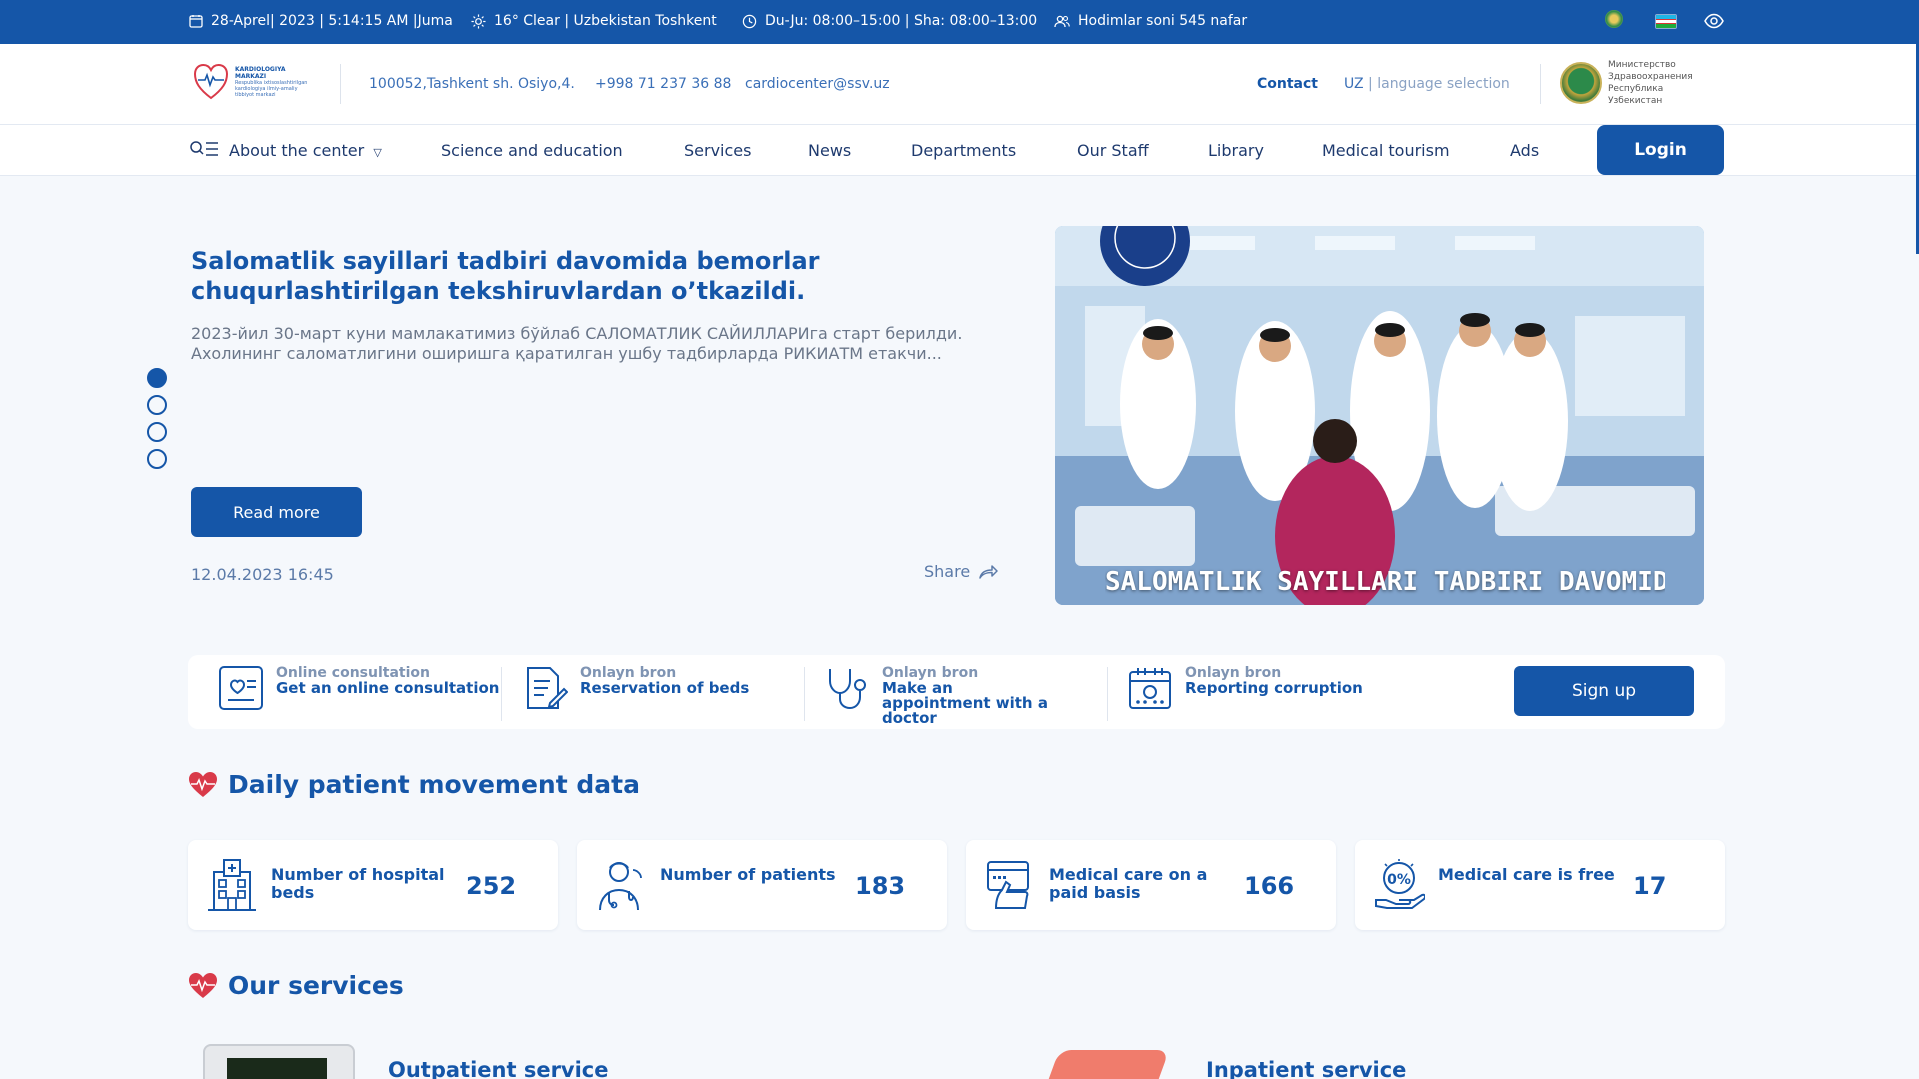  I want to click on section-title: Our services, so click(316, 985).